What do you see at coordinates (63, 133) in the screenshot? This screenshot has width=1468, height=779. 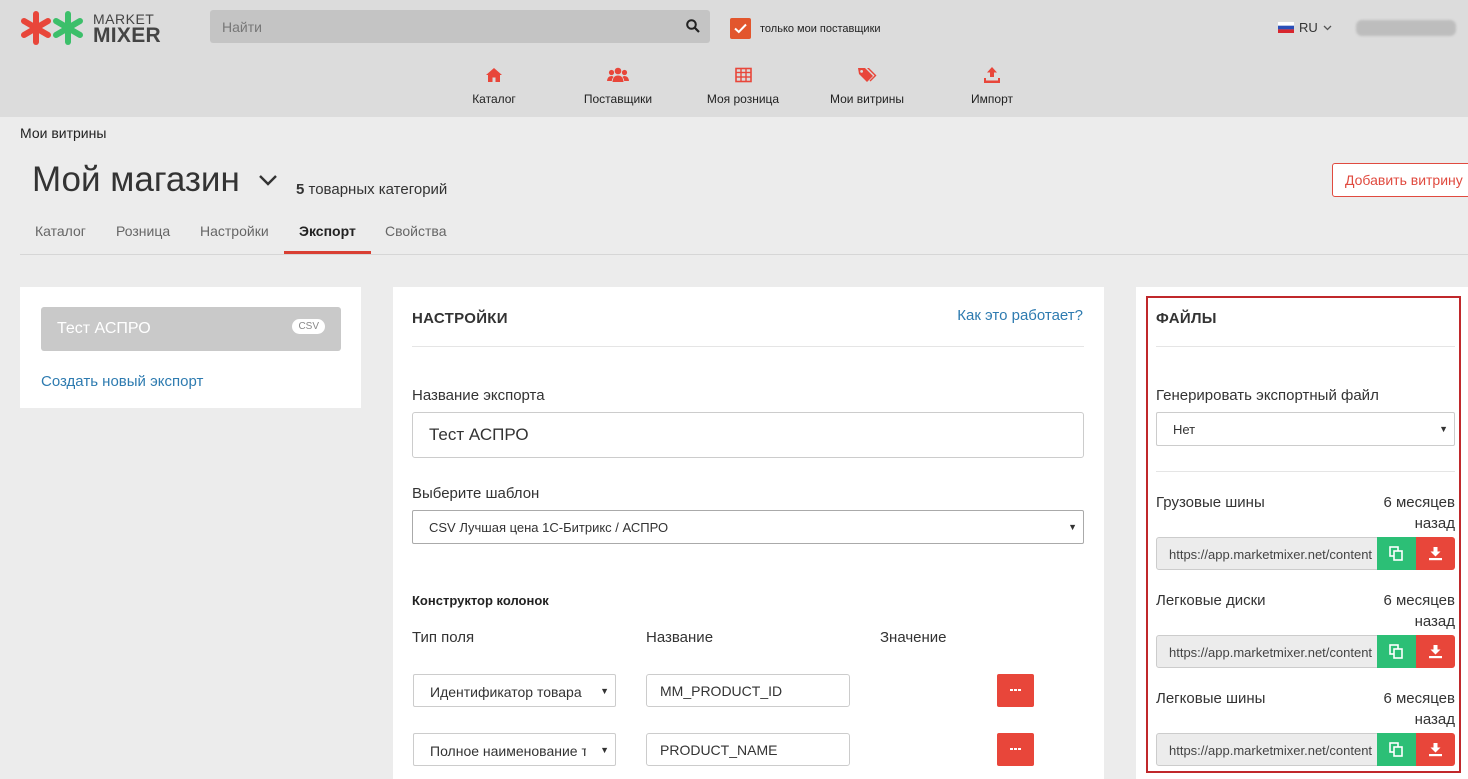 I see `breadcrumb: Мои витрины` at bounding box center [63, 133].